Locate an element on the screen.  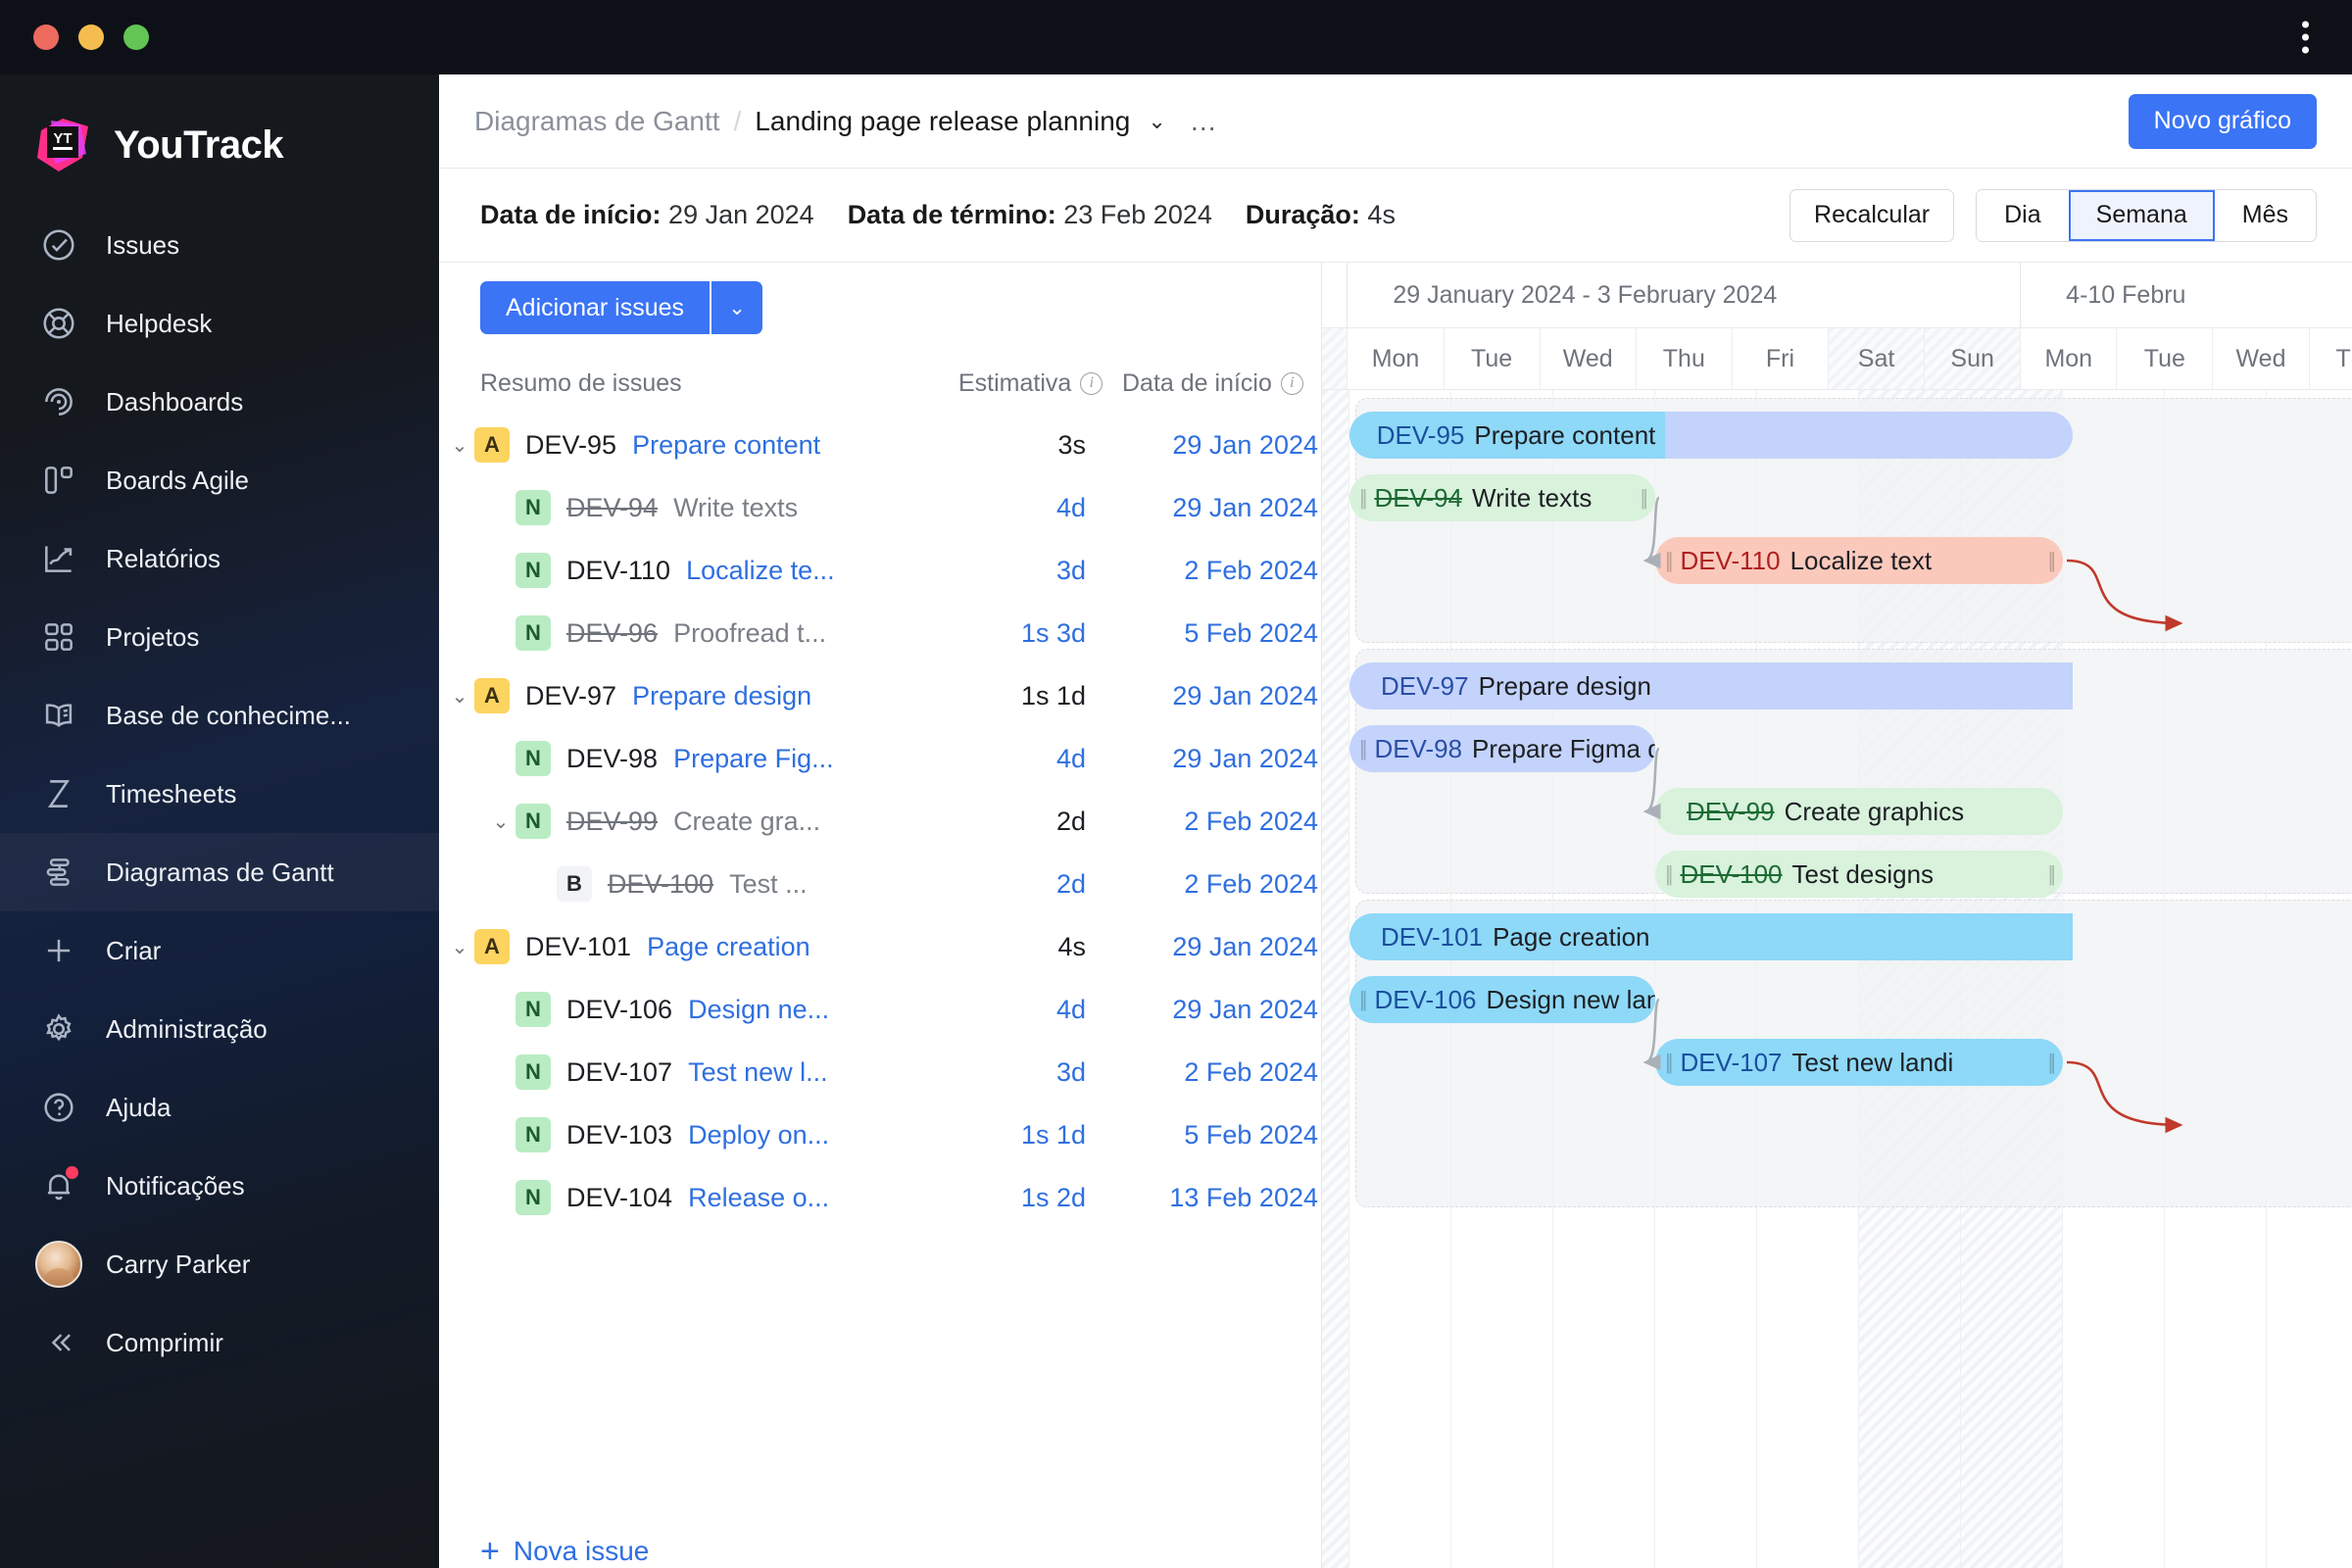
kebab-menu-icon is located at coordinates (2305, 37).